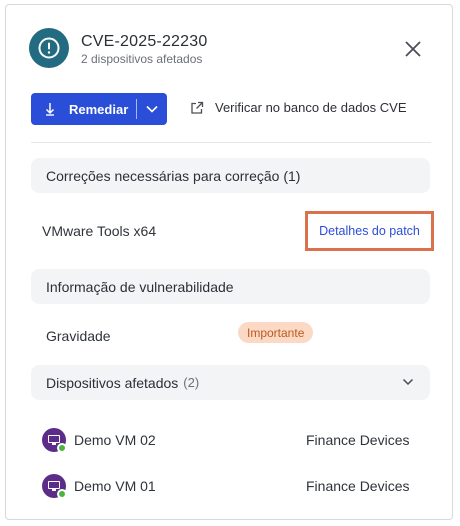 Image resolution: width=460 pixels, height=526 pixels. I want to click on button-divider, so click(136, 109).